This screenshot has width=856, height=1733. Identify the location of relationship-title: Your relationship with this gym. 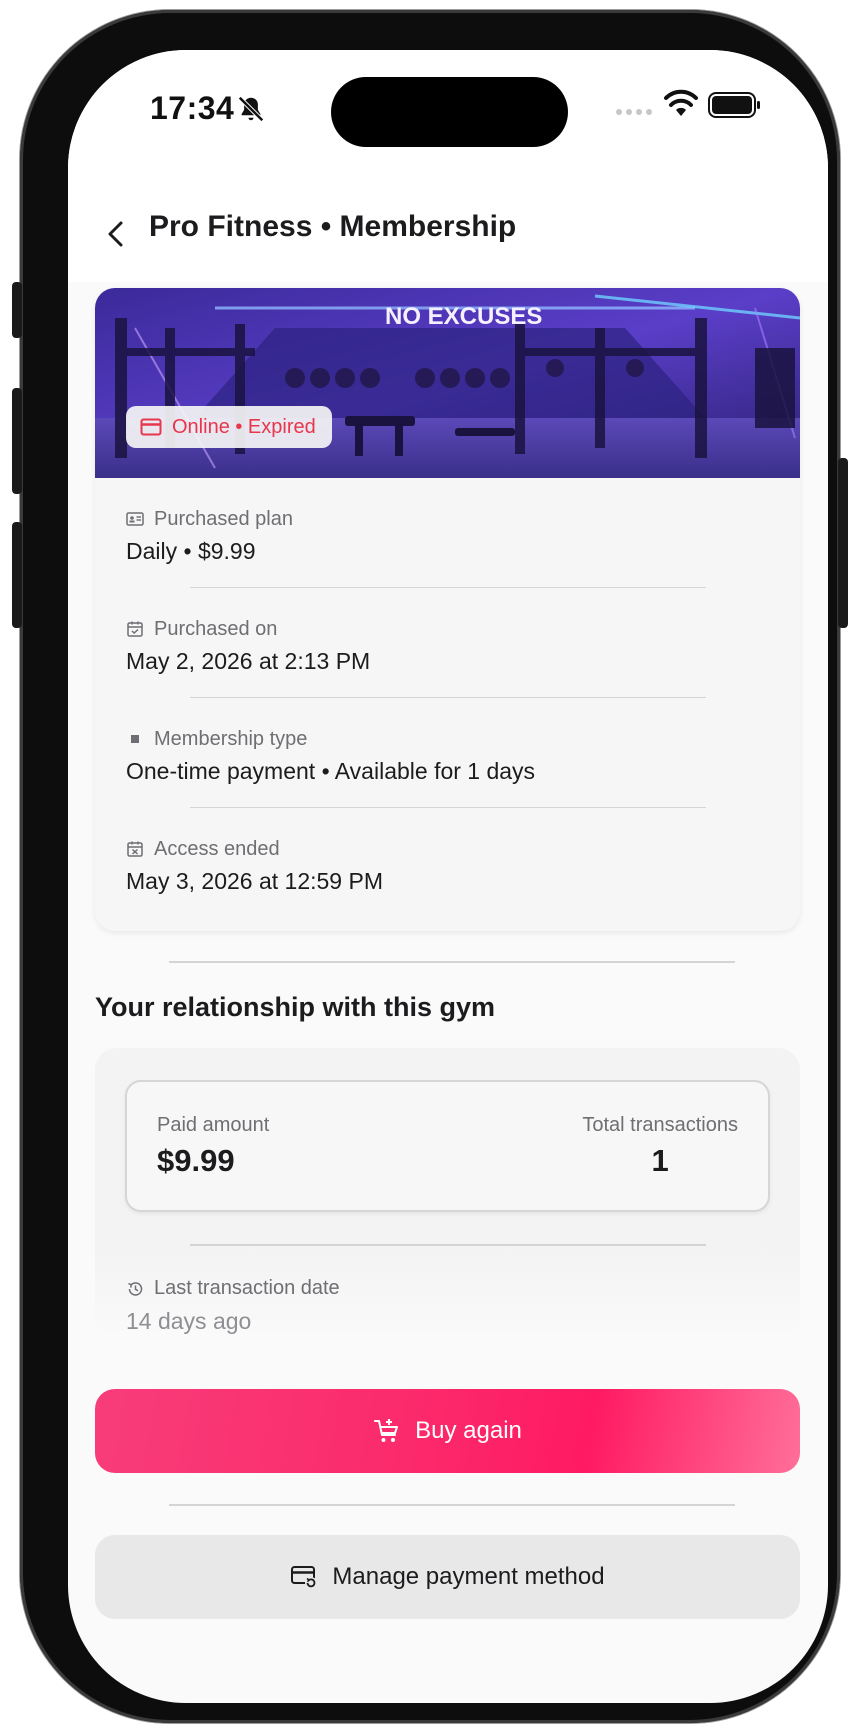
(295, 1007).